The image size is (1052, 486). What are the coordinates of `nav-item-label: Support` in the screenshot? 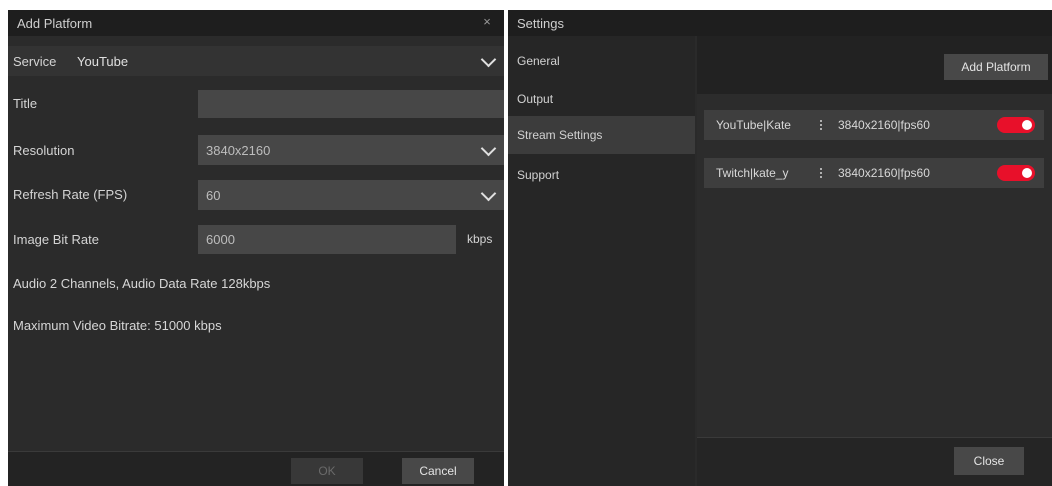 It's located at (538, 175).